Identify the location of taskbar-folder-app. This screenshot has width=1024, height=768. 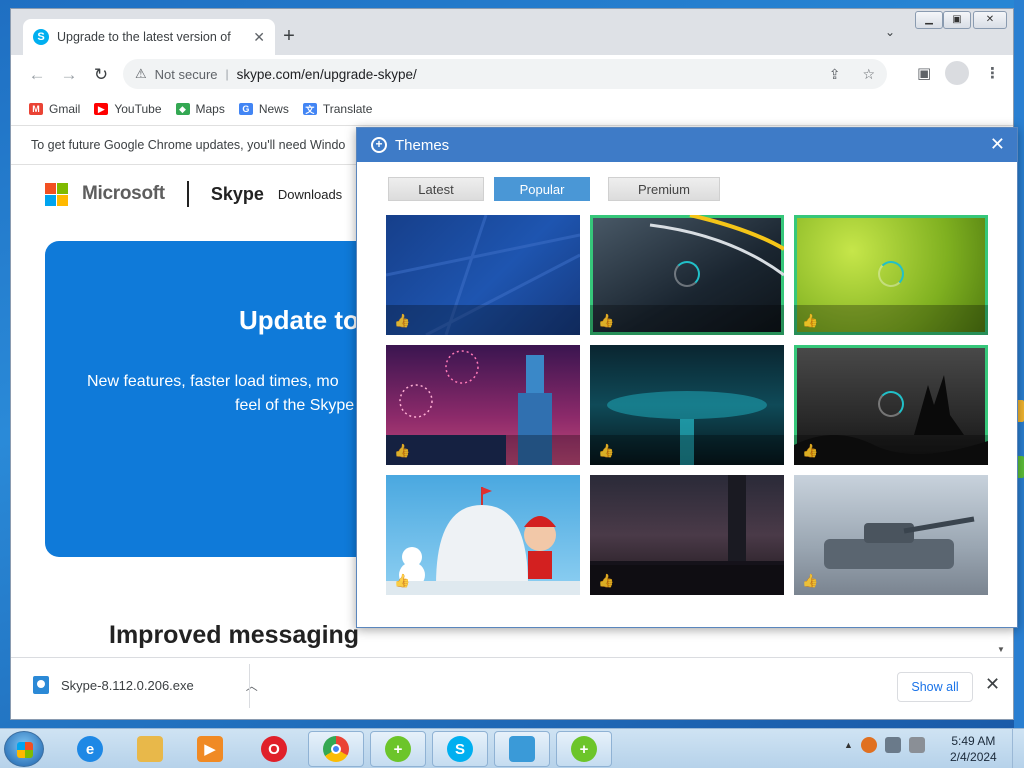
(522, 749).